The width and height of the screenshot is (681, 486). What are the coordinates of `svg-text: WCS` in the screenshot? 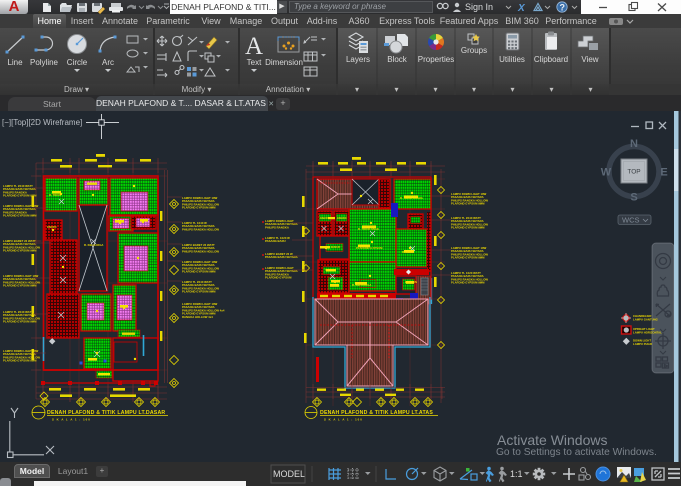 It's located at (631, 220).